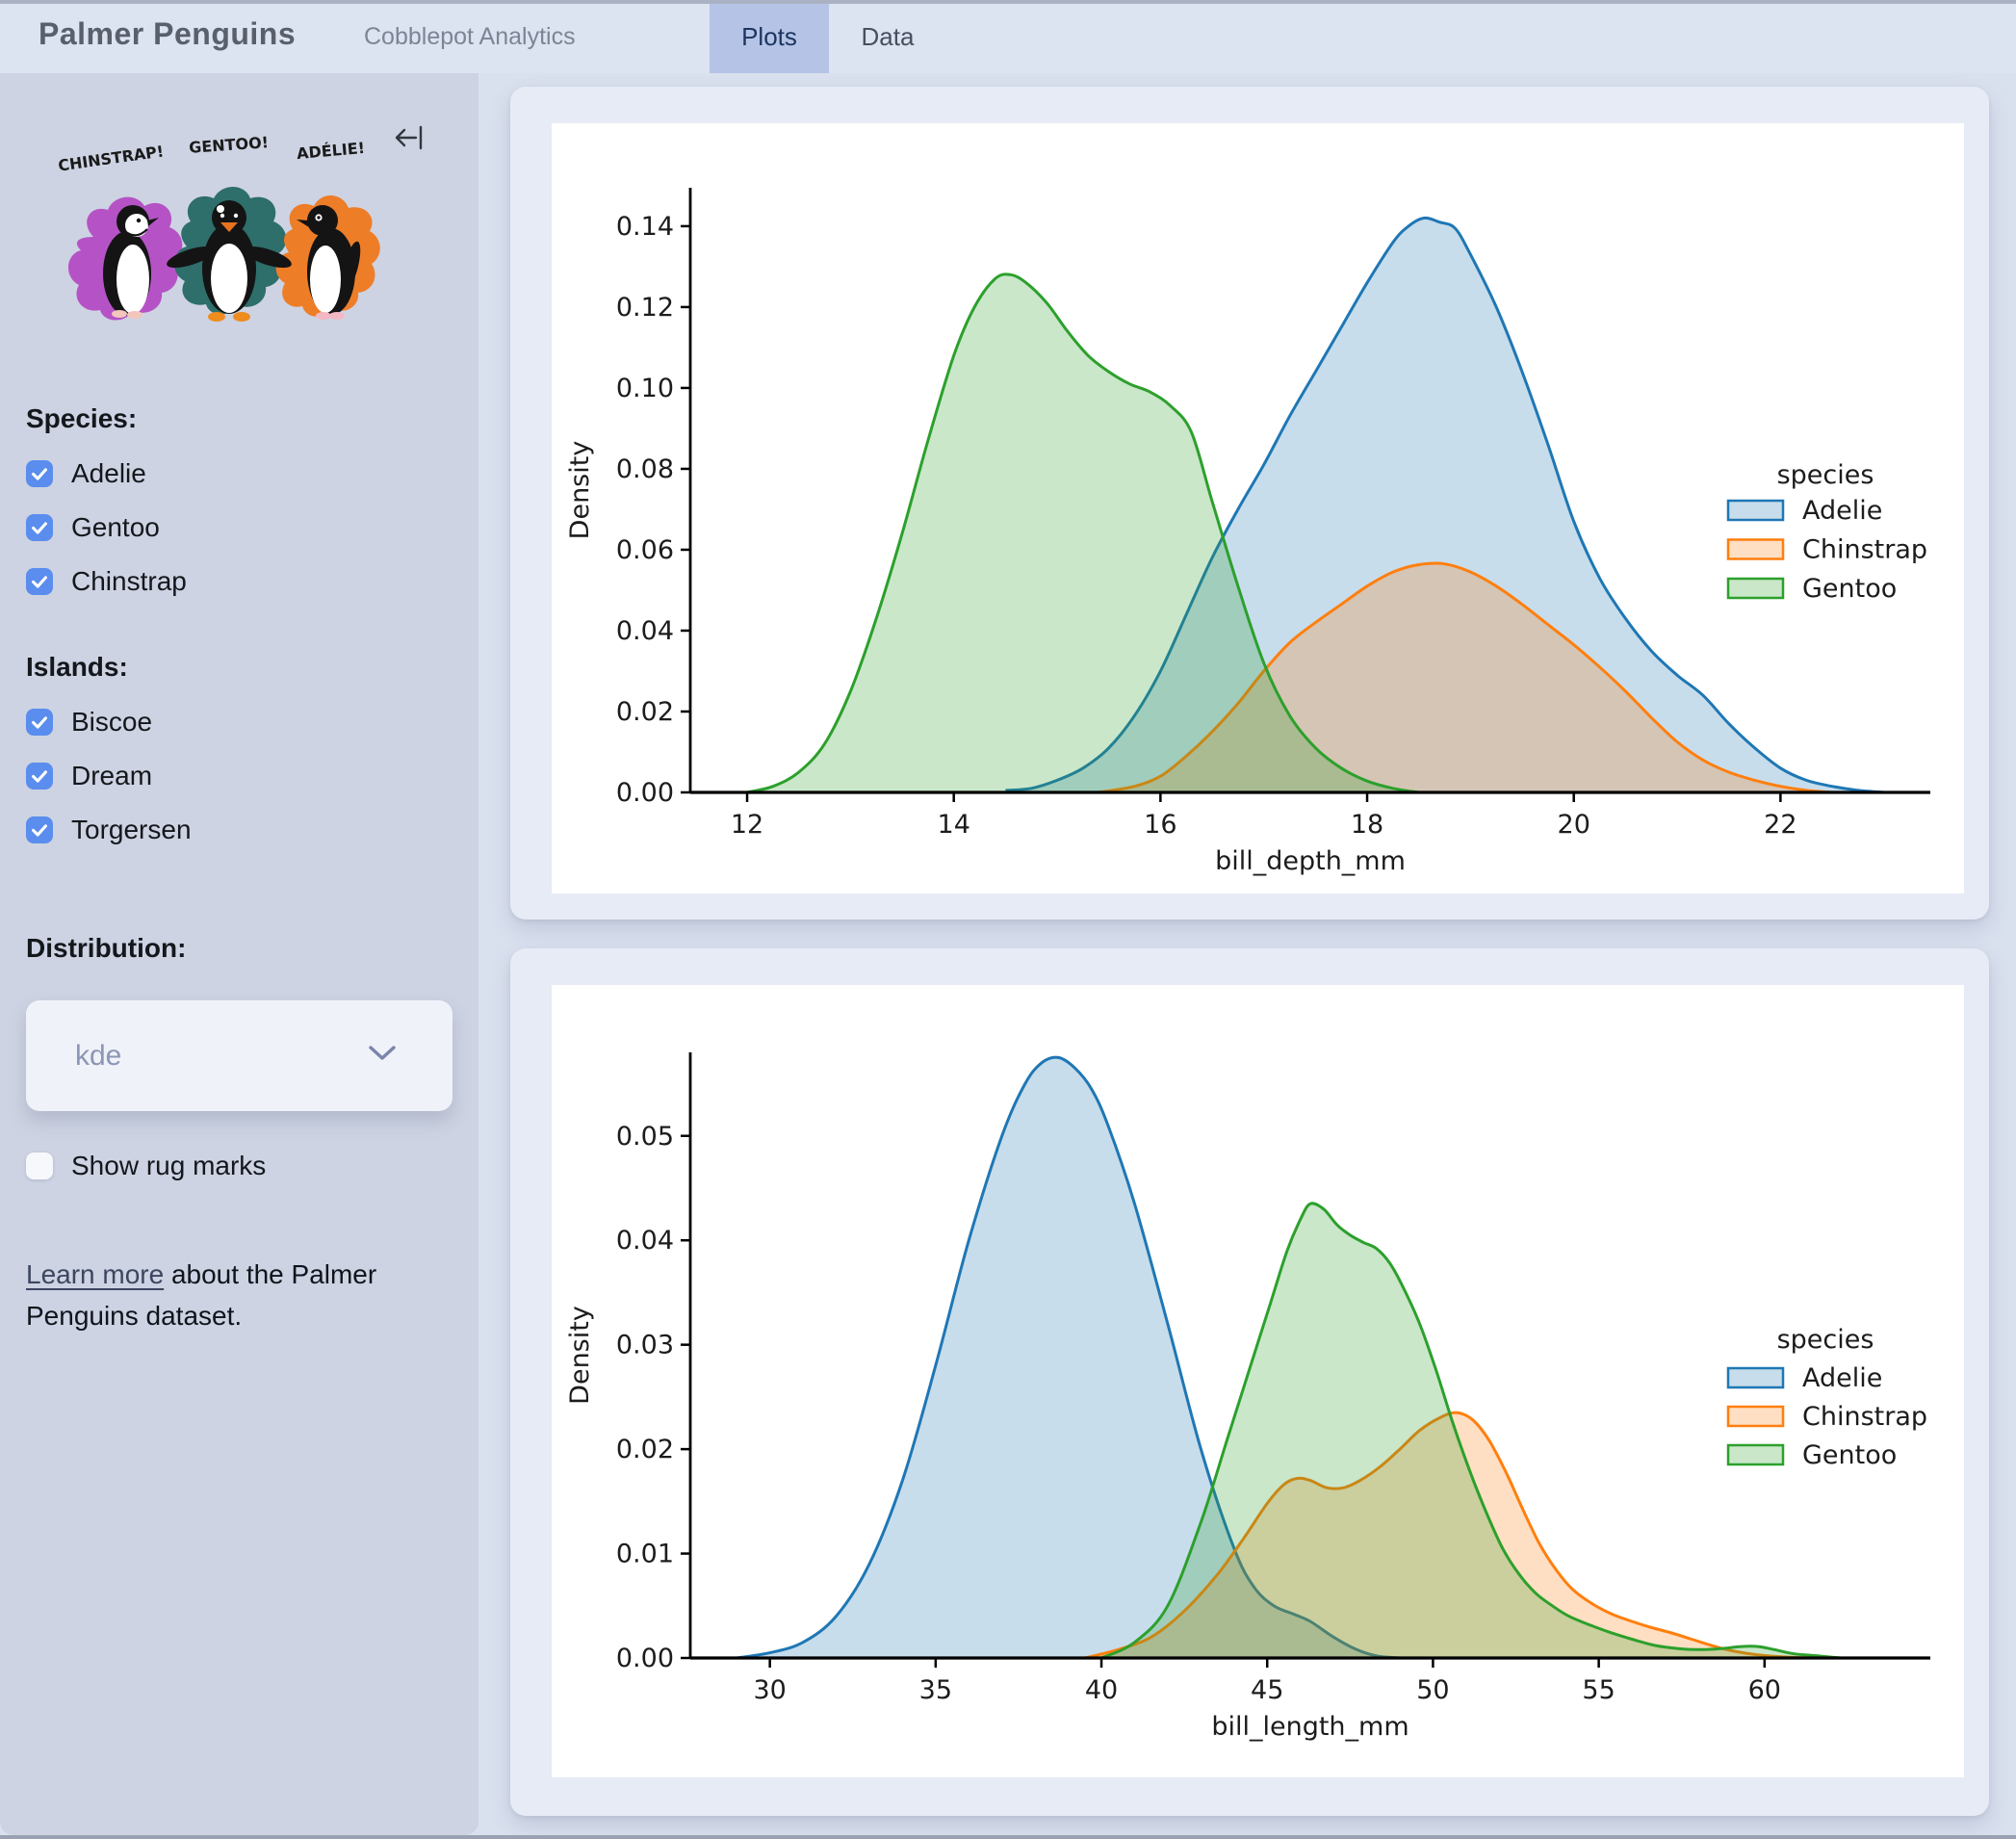 This screenshot has height=1839, width=2016. Describe the element at coordinates (82, 418) in the screenshot. I see `species-heading: Species:` at that location.